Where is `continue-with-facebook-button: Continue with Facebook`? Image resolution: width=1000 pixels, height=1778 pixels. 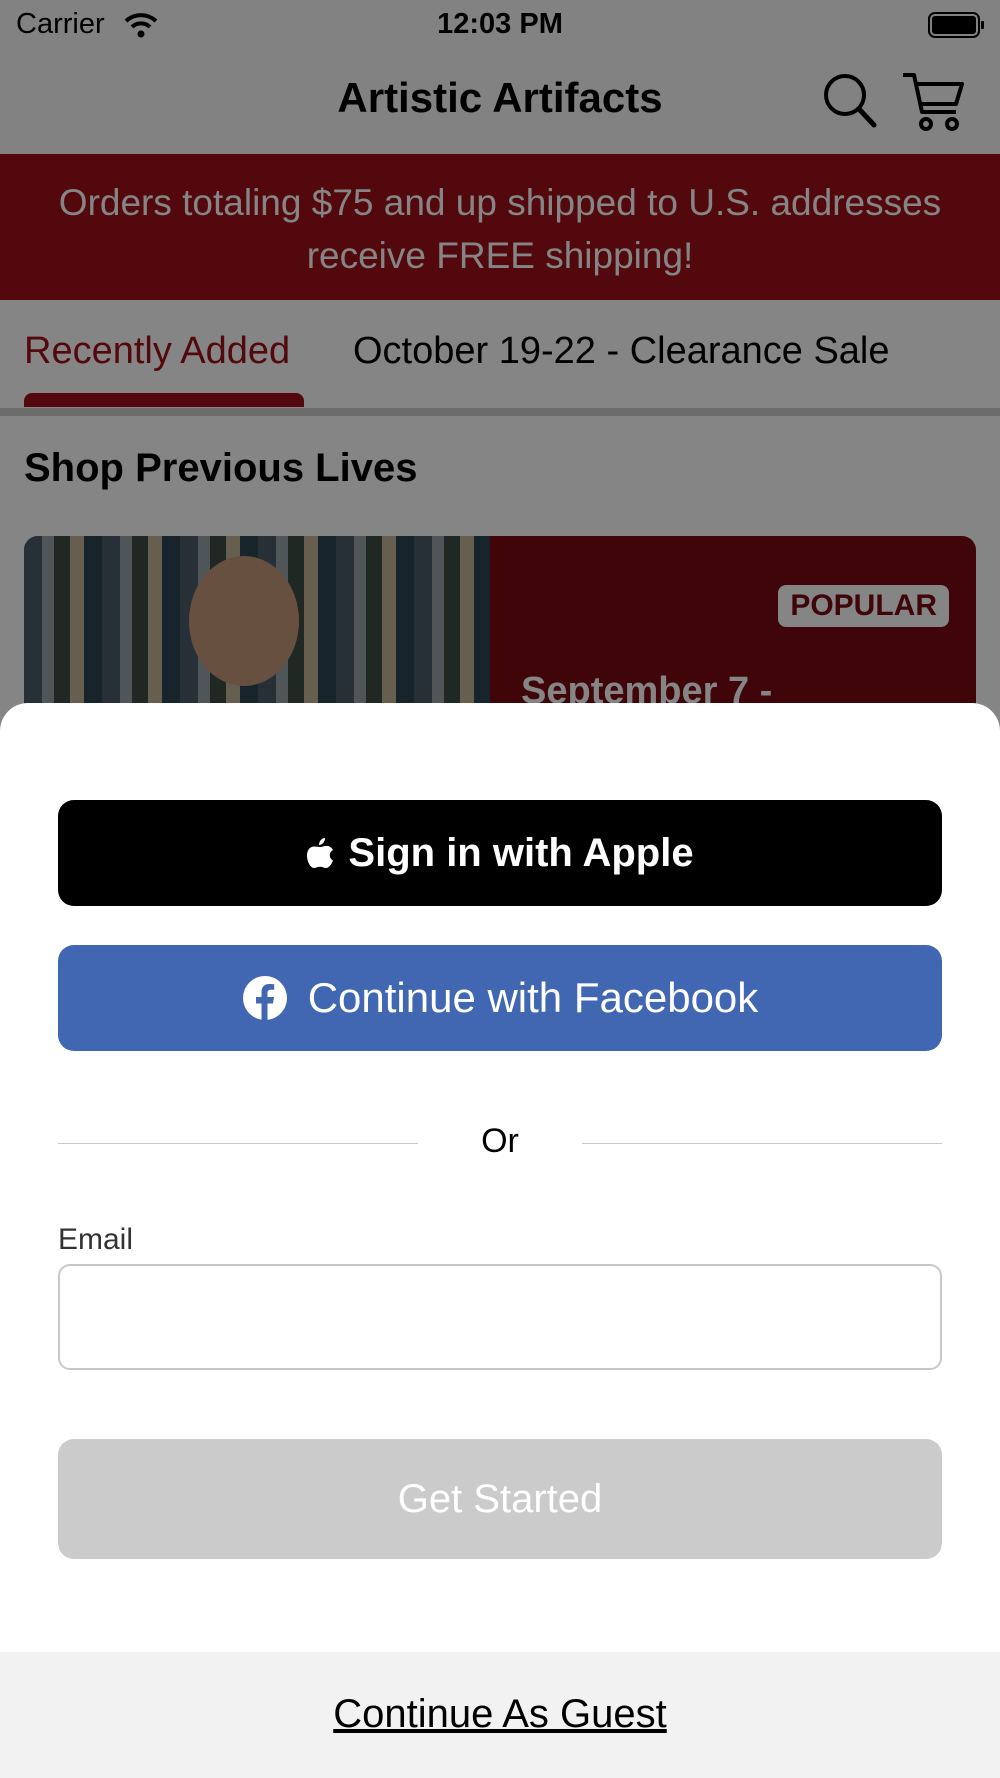
continue-with-facebook-button: Continue with Facebook is located at coordinates (500, 998).